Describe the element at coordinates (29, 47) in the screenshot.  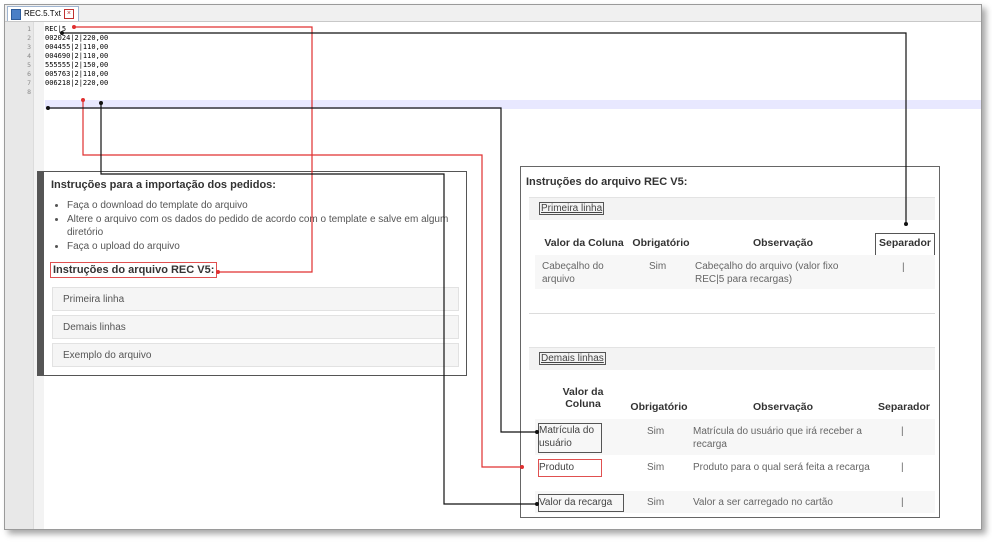
I see `line-number: 3` at that location.